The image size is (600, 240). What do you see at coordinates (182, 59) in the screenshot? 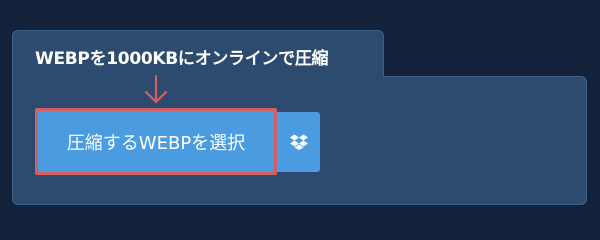
I see `panel-title: WEBPを1000KBにオンラインで圧縮` at bounding box center [182, 59].